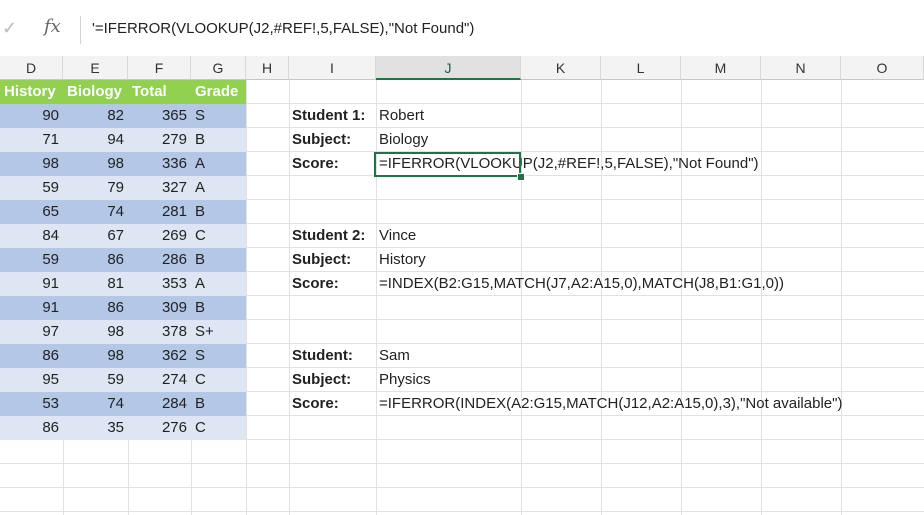 Image resolution: width=924 pixels, height=515 pixels. I want to click on subject-1-value: Biology, so click(403, 140).